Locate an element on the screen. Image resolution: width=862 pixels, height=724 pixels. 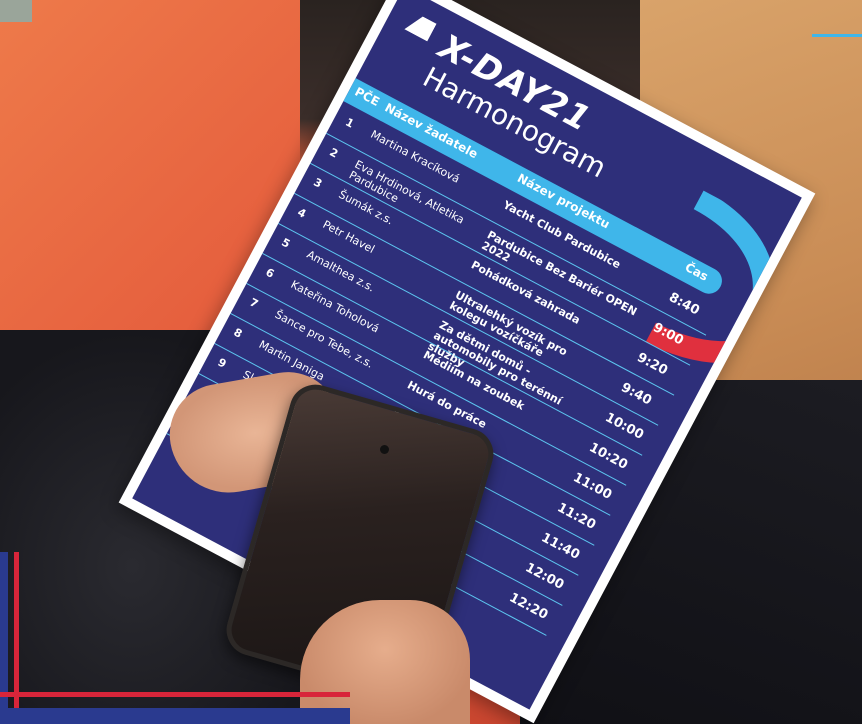
row-number: 5 is located at coordinates (286, 243).